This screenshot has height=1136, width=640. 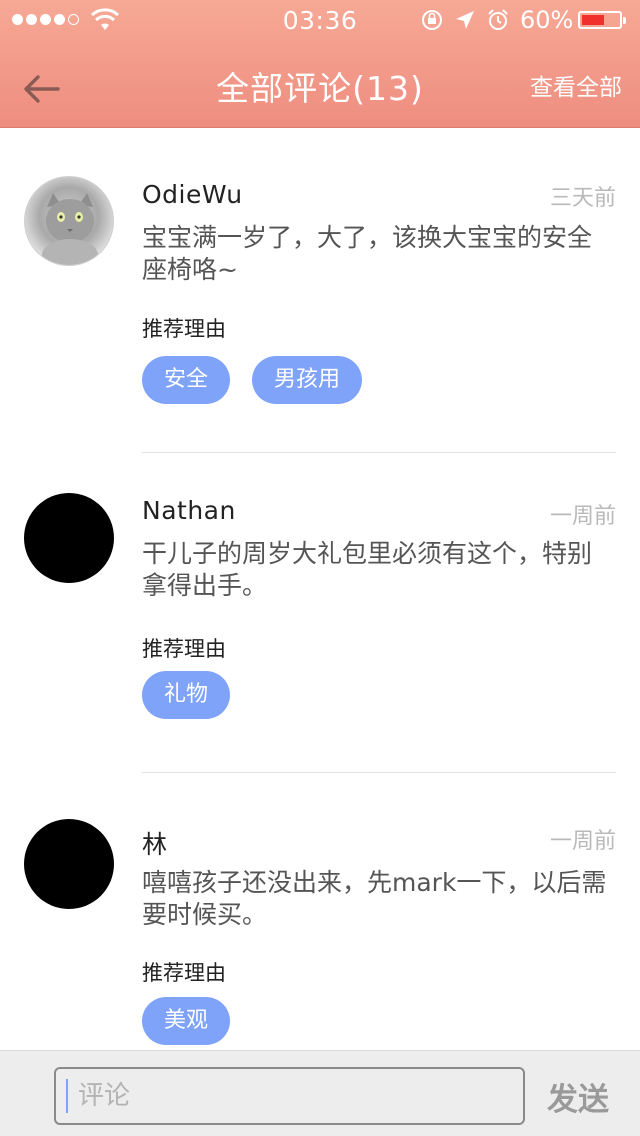 I want to click on battery-percentage: 60%, so click(x=547, y=20).